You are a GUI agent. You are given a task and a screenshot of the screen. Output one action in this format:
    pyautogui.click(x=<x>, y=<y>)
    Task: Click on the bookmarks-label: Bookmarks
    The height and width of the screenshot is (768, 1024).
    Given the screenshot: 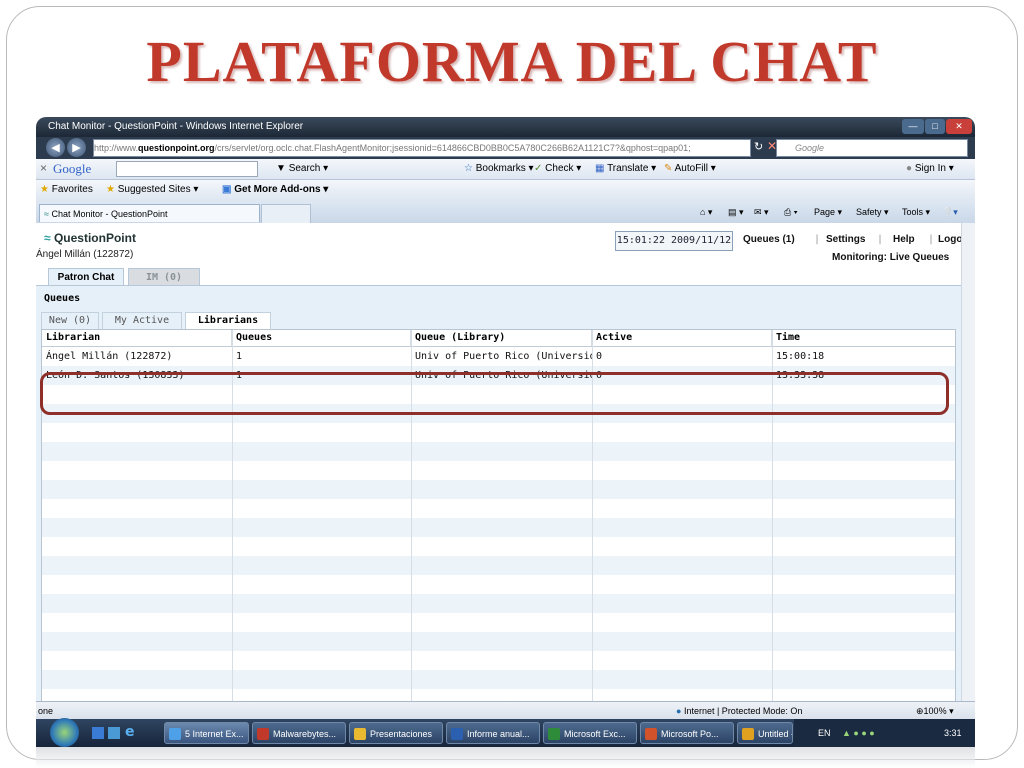 What is the action you would take?
    pyautogui.click(x=500, y=168)
    